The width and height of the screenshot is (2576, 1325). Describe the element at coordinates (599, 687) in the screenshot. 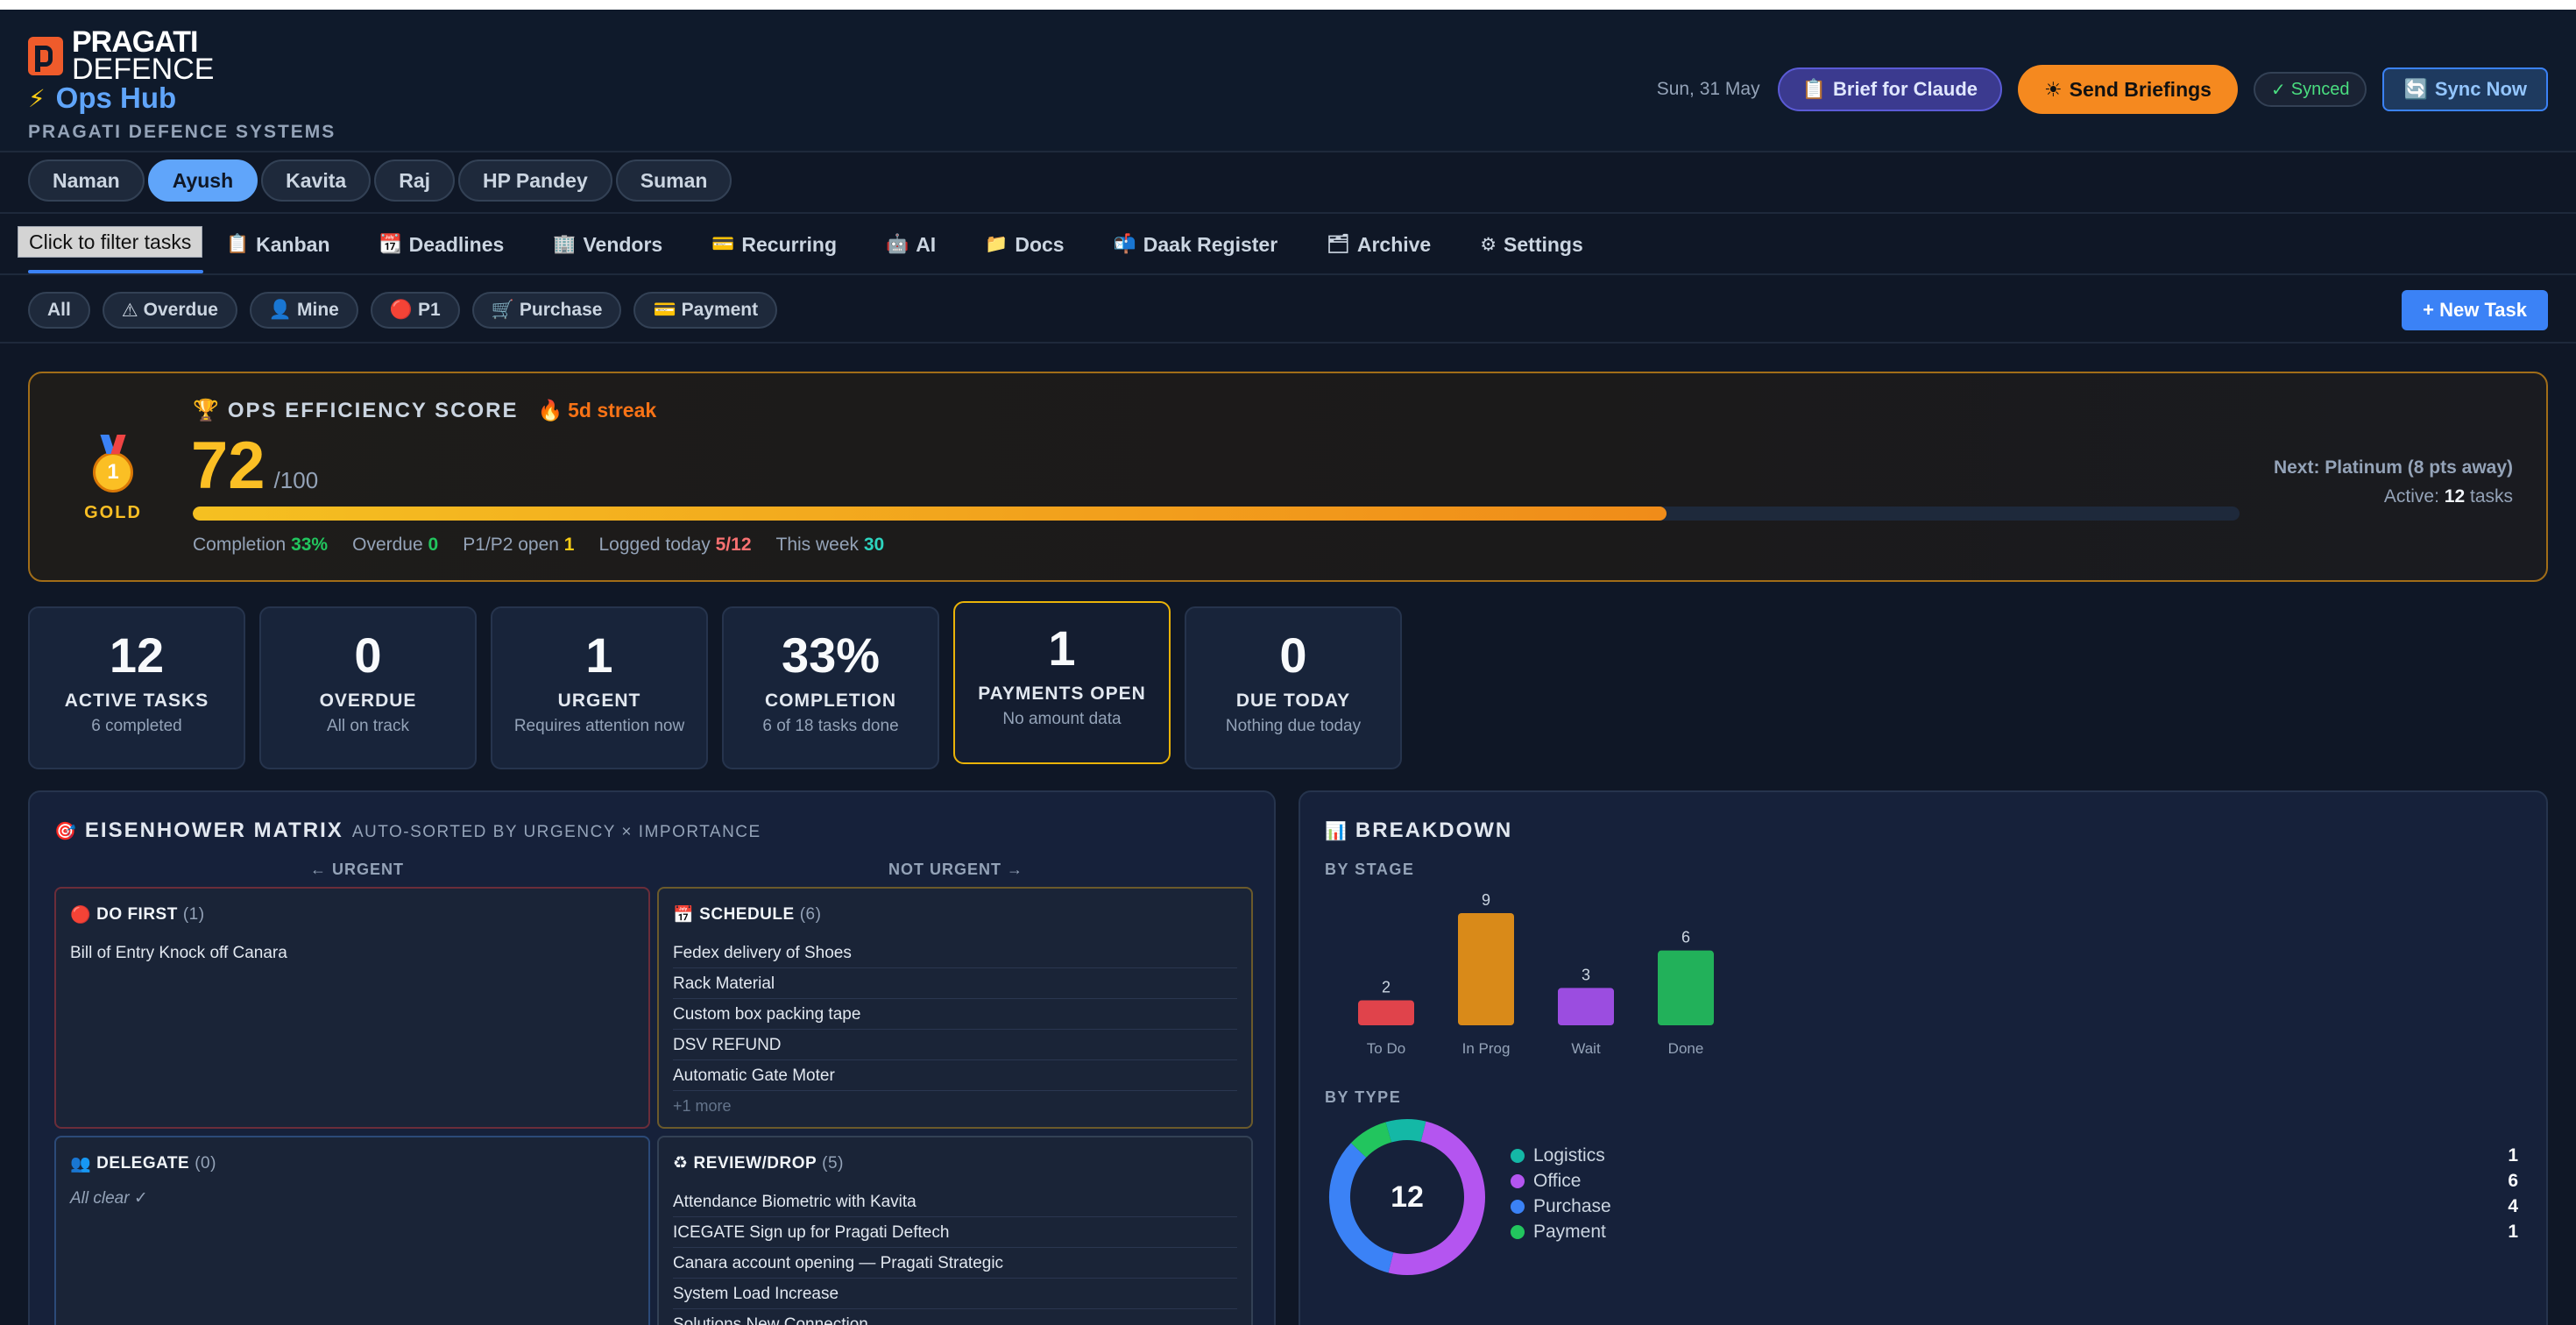

I see `stat-card-urgent: 1 URGENT Requires attention now` at that location.